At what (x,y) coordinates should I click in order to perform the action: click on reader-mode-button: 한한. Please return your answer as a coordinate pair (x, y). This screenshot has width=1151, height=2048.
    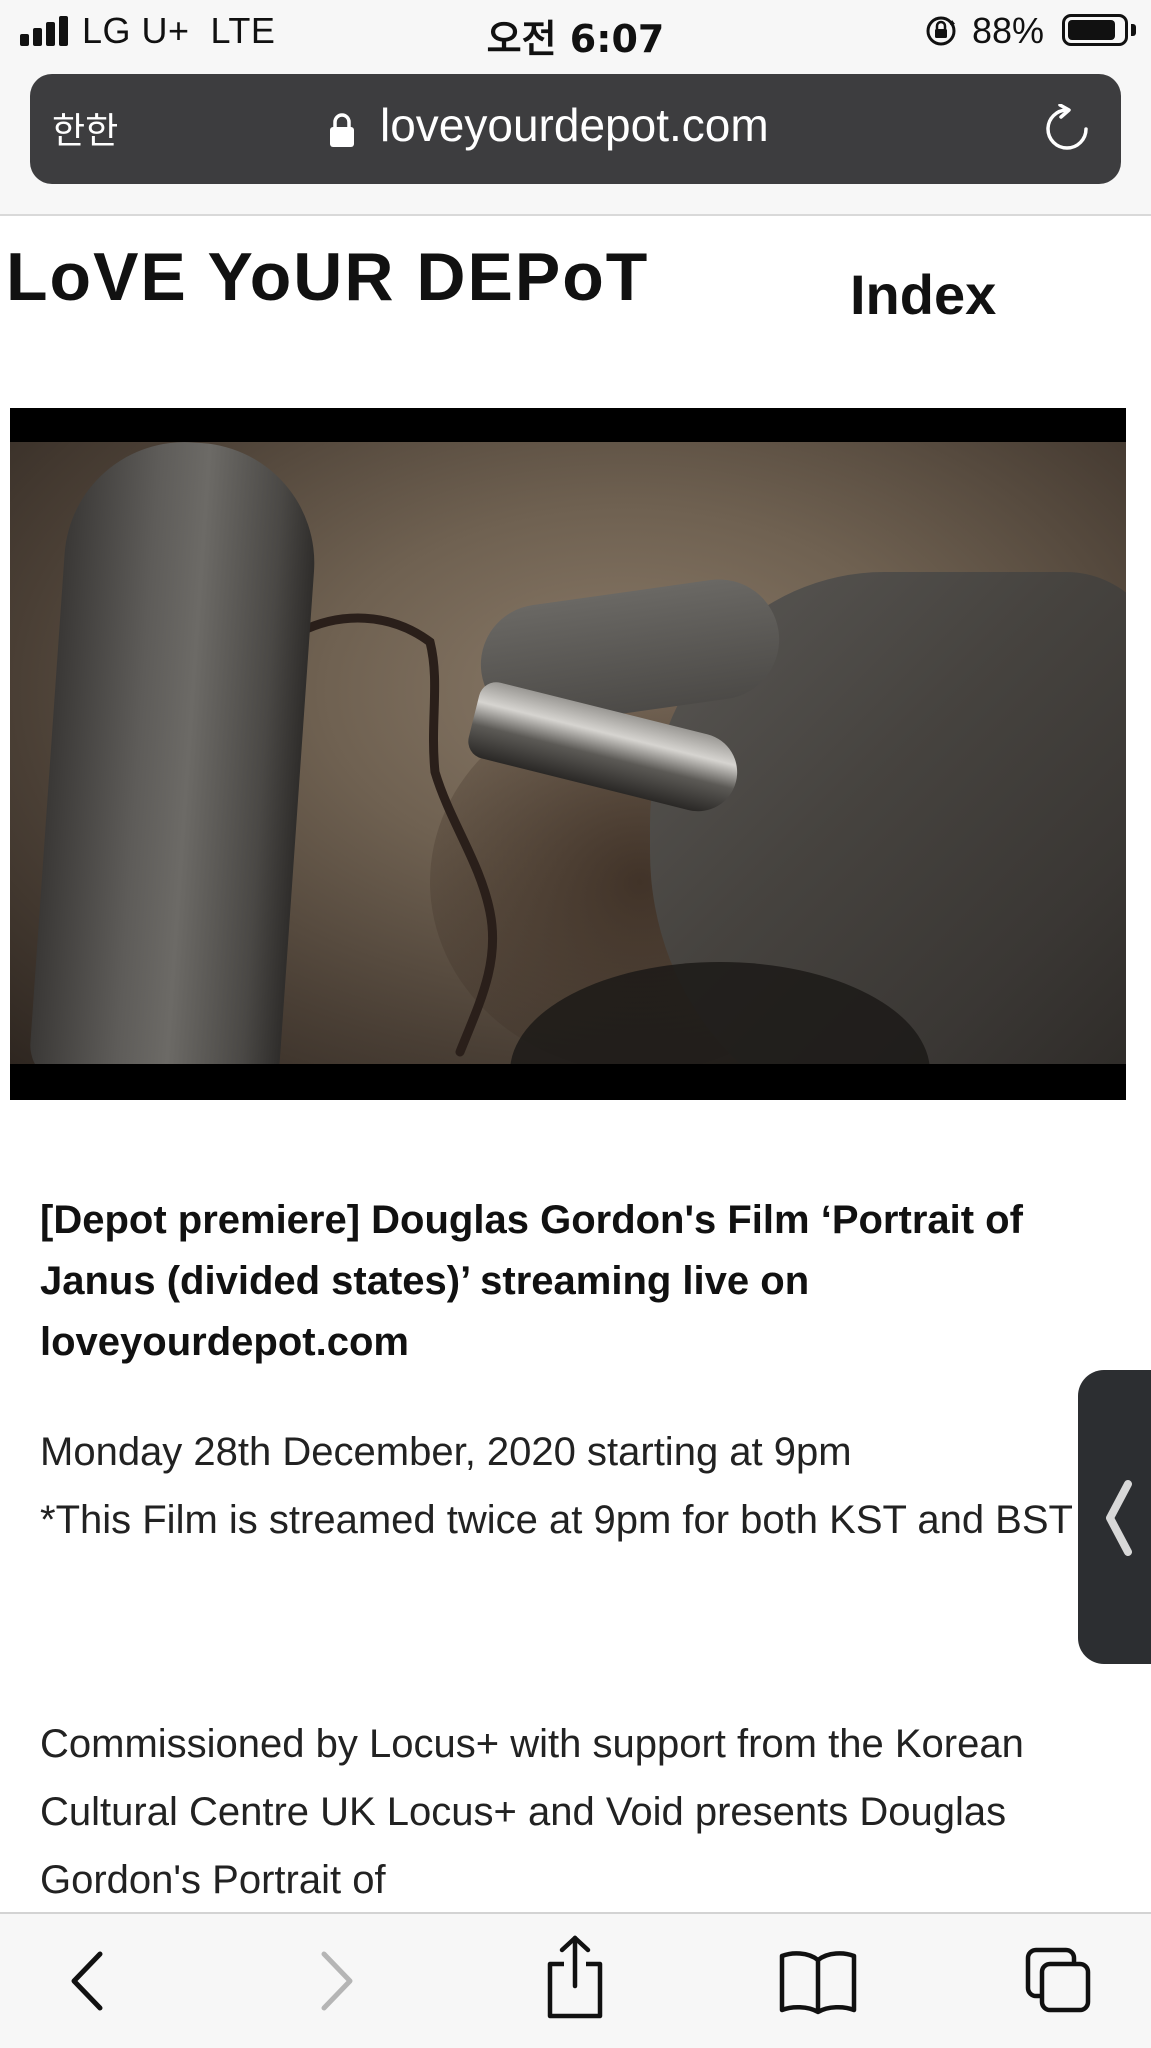
    Looking at the image, I should click on (85, 128).